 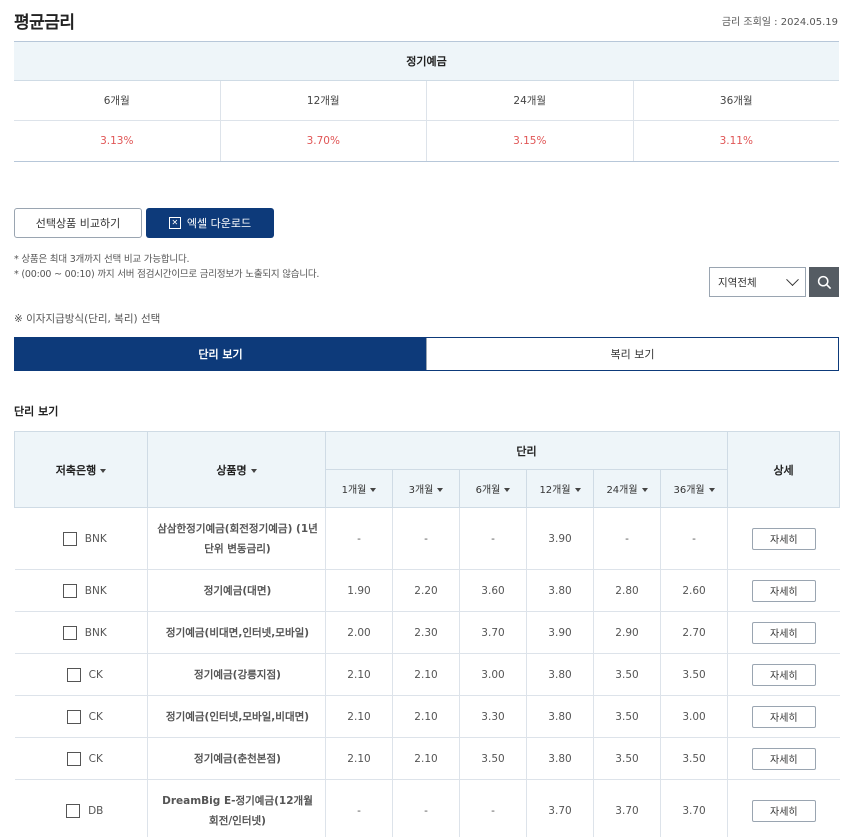 I want to click on table-row: BNK 정기예금(대면) 1.90 2.20 3.60 3.80 2.80 2.60 자세히, so click(x=427, y=590).